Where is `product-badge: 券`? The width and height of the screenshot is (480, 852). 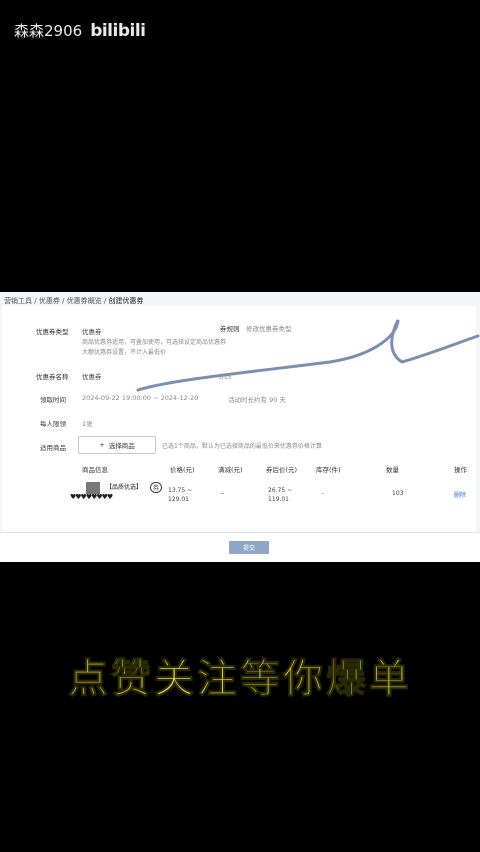 product-badge: 券 is located at coordinates (156, 487).